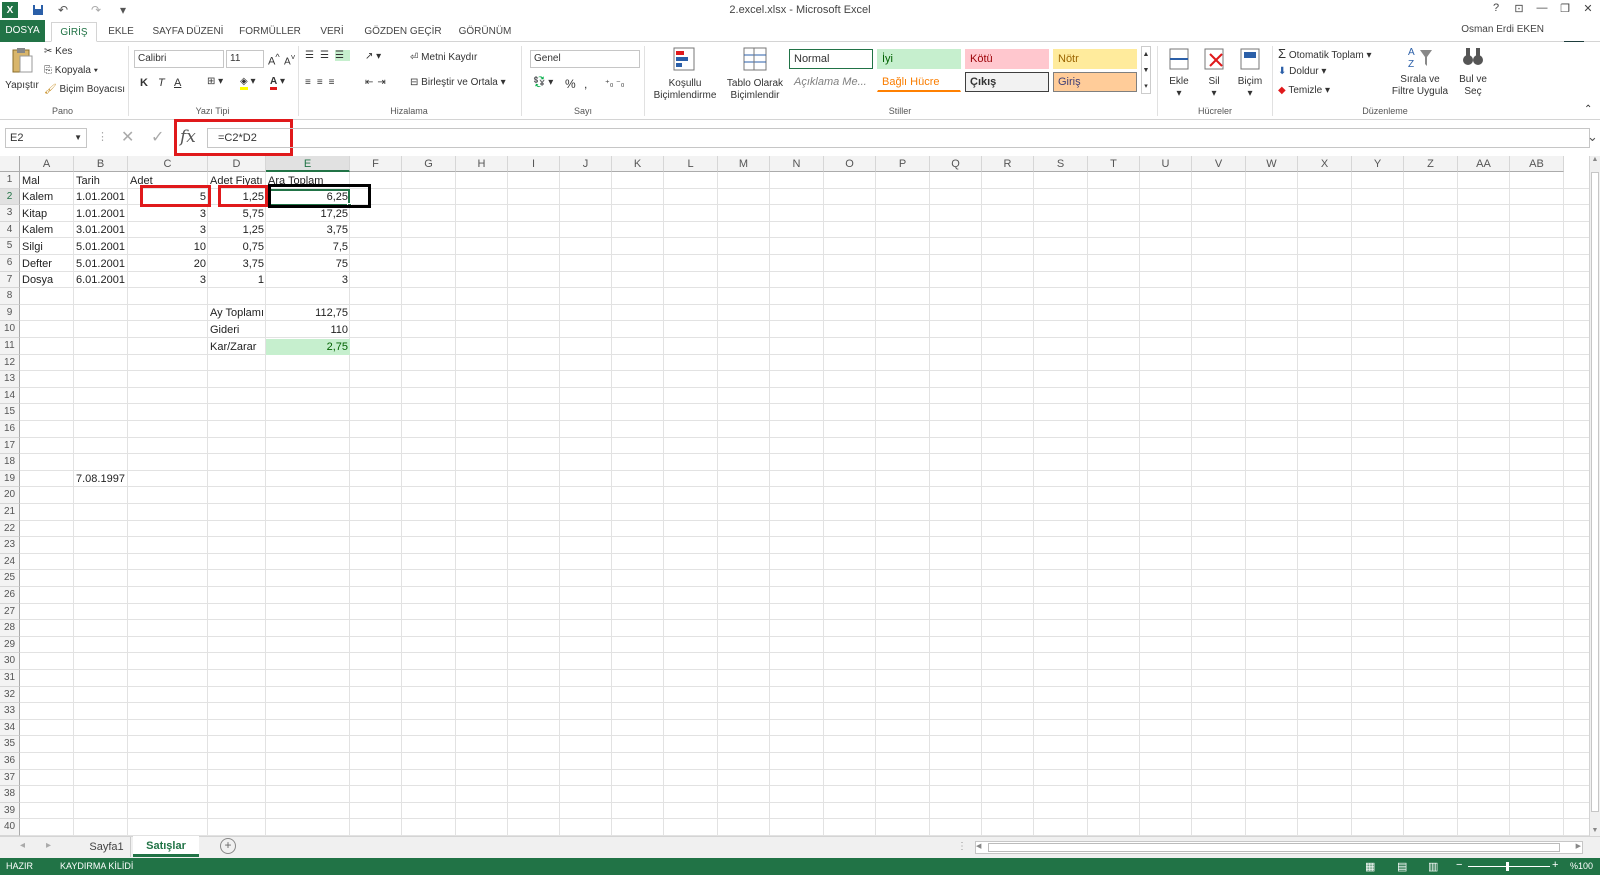  What do you see at coordinates (48, 845) in the screenshot?
I see `next-sheet-icon: ▸` at bounding box center [48, 845].